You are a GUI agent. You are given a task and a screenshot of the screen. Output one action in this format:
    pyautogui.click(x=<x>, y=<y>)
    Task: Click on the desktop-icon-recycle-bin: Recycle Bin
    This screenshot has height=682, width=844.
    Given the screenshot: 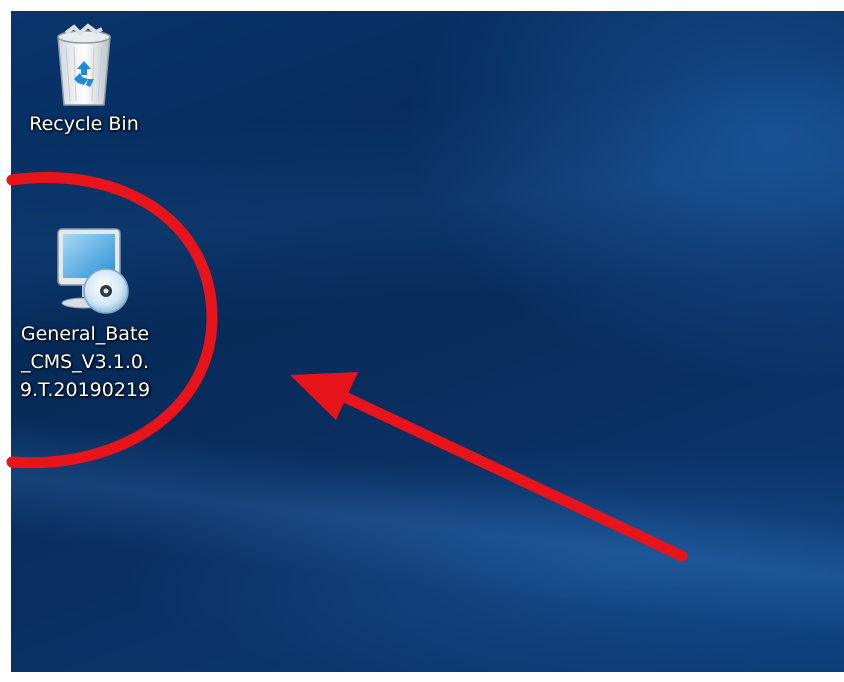 What is the action you would take?
    pyautogui.click(x=85, y=81)
    